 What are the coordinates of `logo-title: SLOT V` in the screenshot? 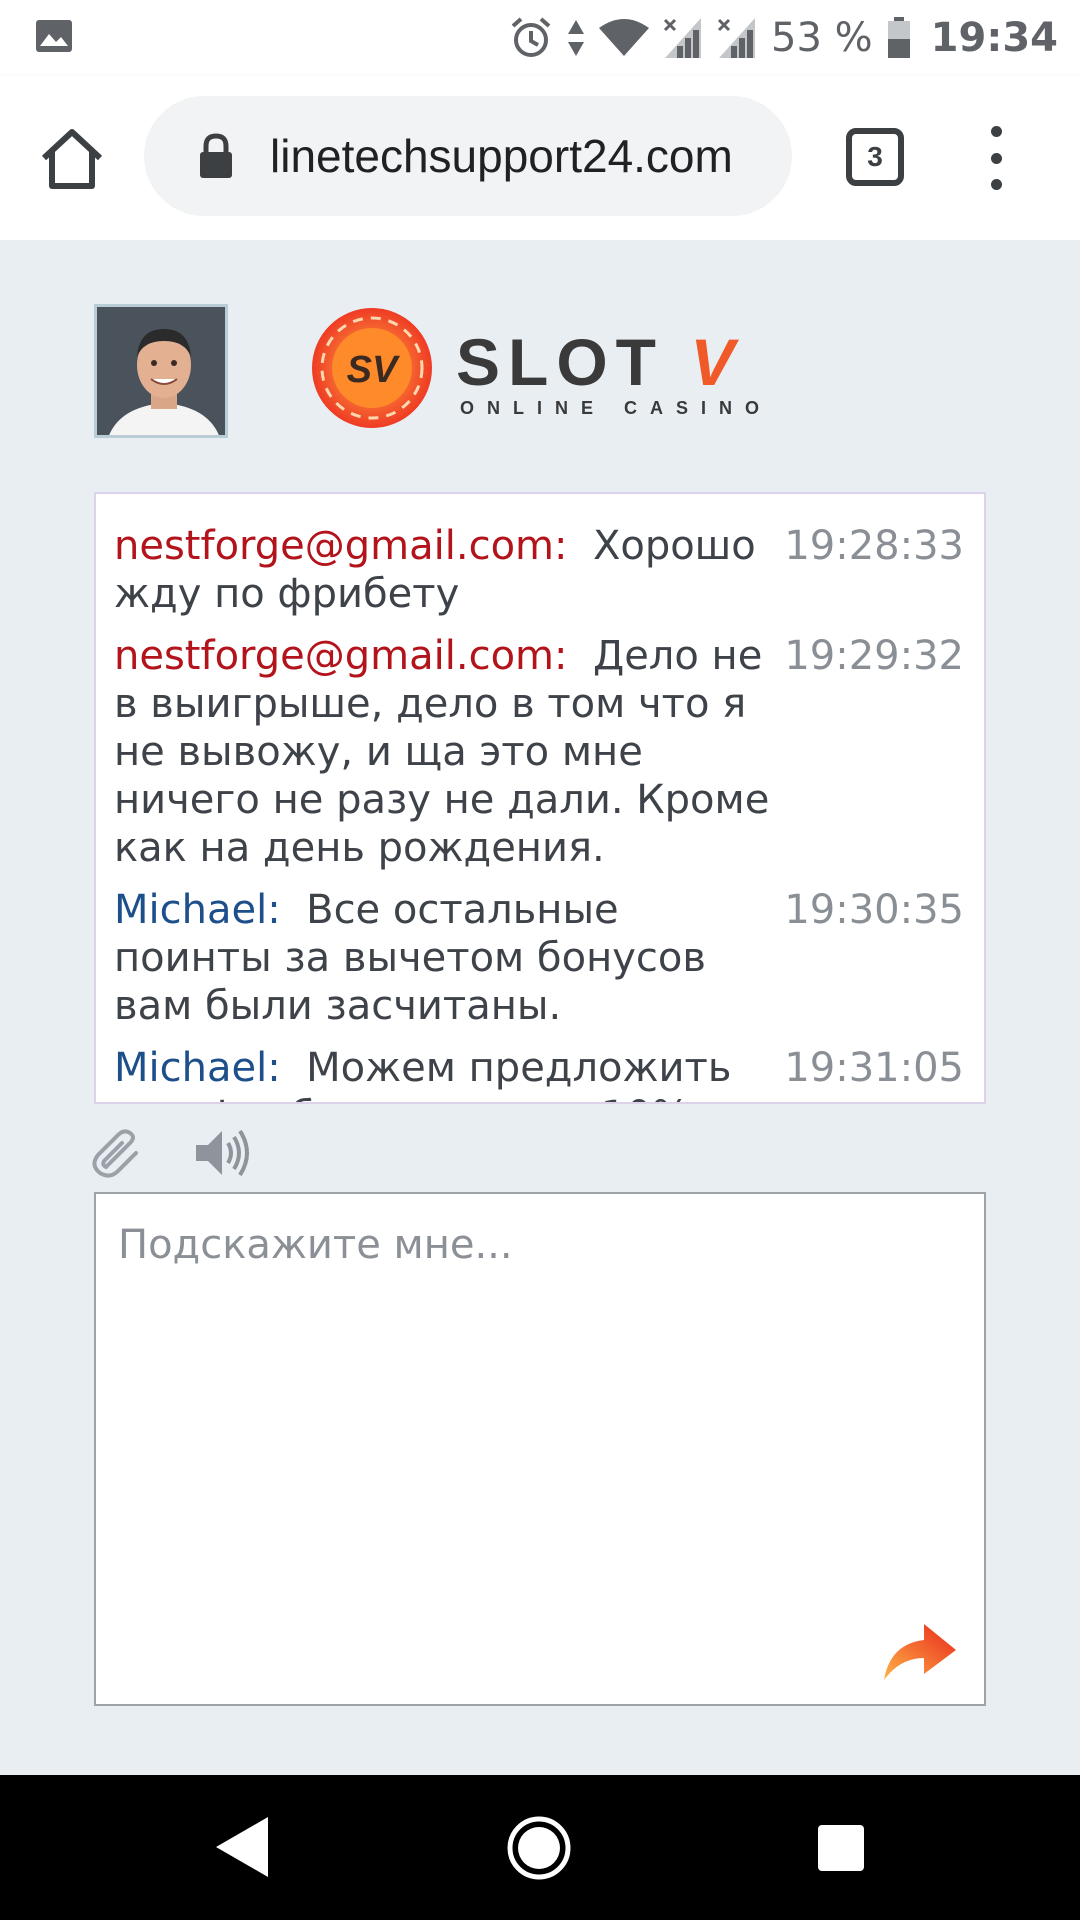 It's located at (599, 362).